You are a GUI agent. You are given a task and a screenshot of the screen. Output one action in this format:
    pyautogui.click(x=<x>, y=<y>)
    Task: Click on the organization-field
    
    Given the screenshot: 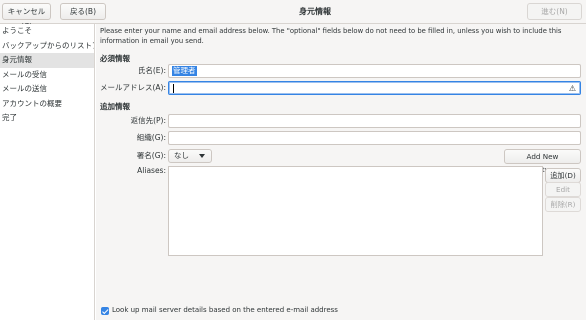 What is the action you would take?
    pyautogui.click(x=374, y=138)
    